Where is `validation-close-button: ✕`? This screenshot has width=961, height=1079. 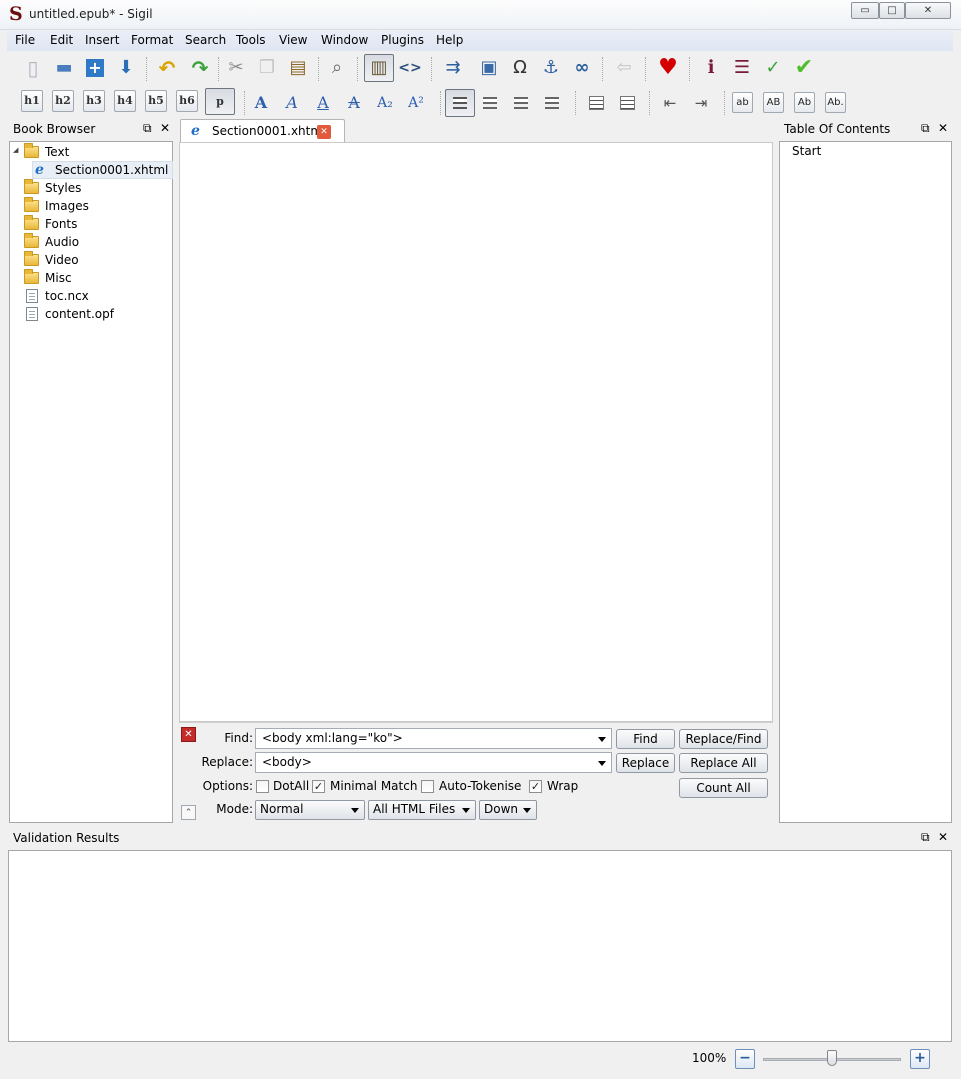 validation-close-button: ✕ is located at coordinates (943, 837).